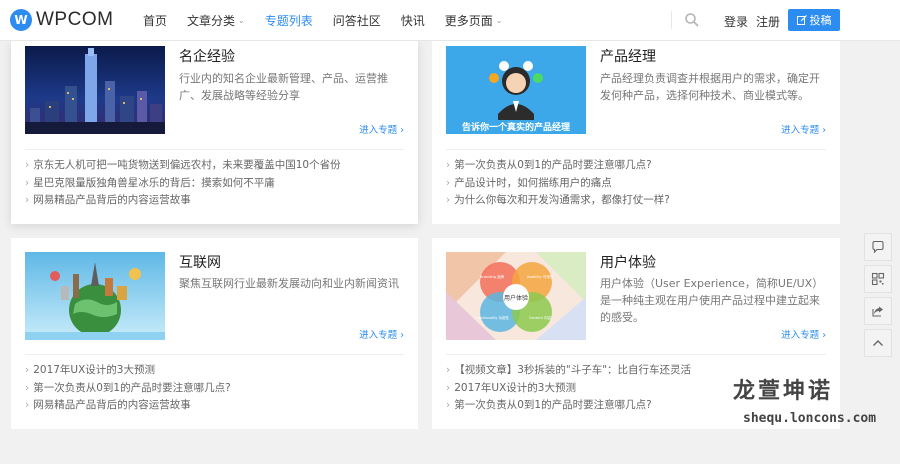  What do you see at coordinates (516, 90) in the screenshot?
I see `topic-thumbnail: 告诉你一个真实的产品经理` at bounding box center [516, 90].